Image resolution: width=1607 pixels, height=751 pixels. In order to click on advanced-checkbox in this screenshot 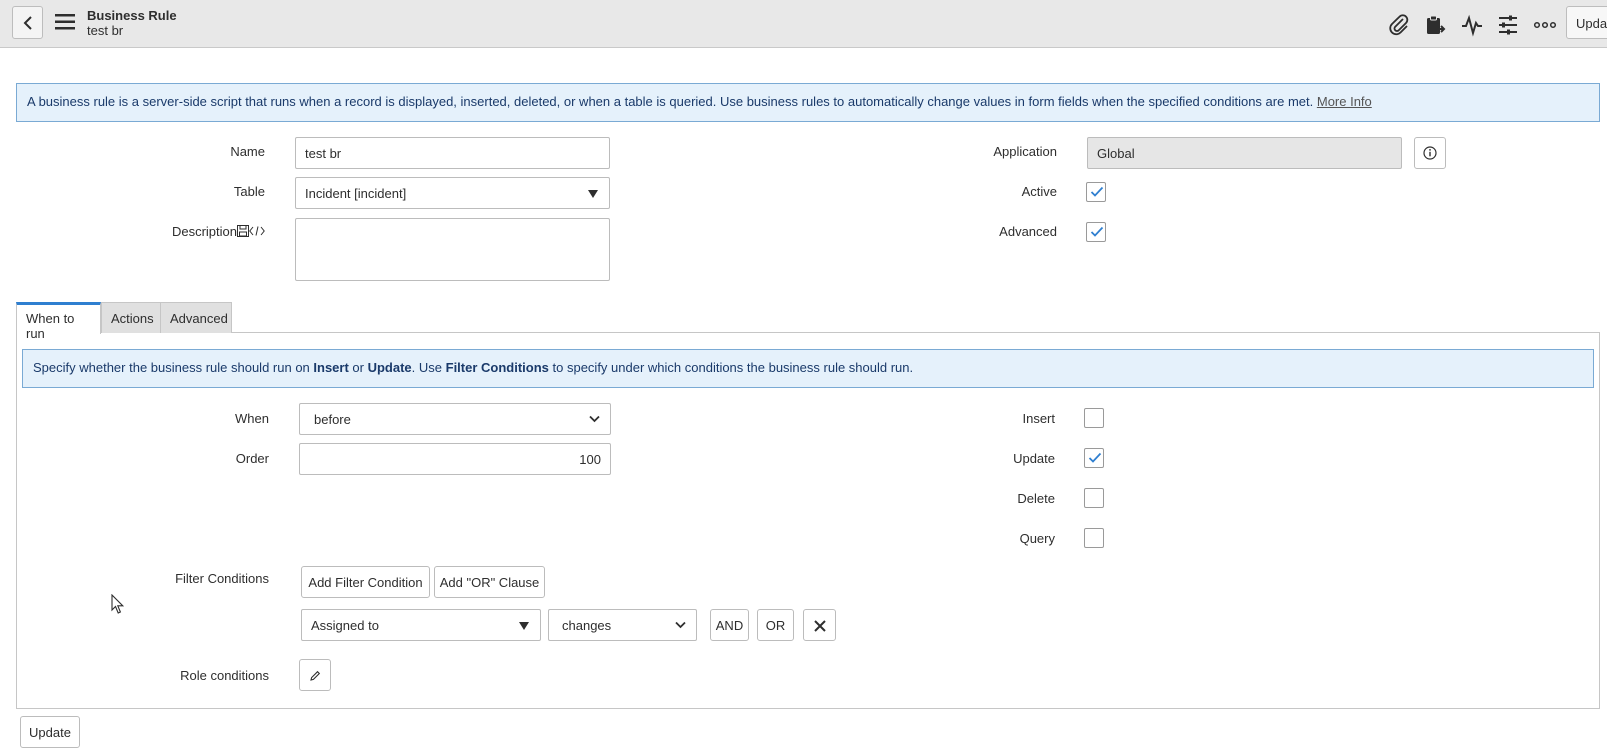, I will do `click(1096, 232)`.